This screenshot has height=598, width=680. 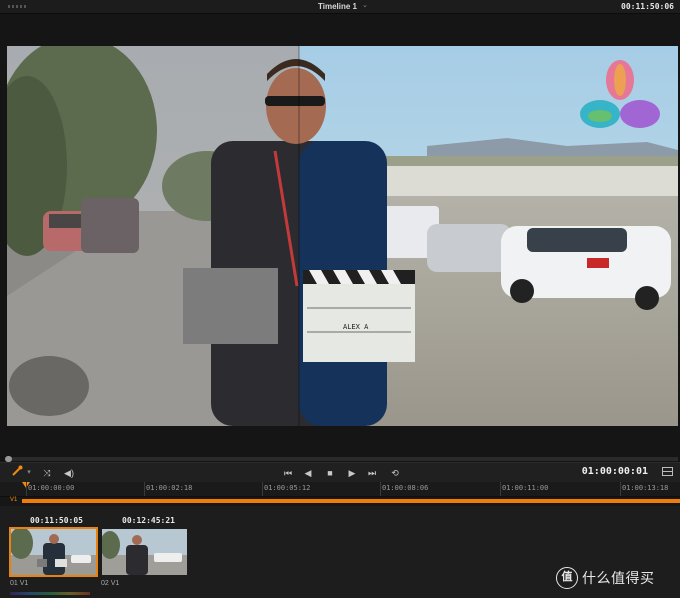 What do you see at coordinates (351, 501) in the screenshot?
I see `track-clip-bar` at bounding box center [351, 501].